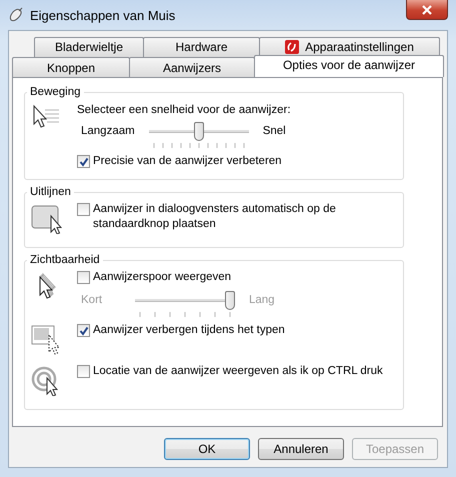 This screenshot has width=456, height=477. Describe the element at coordinates (65, 260) in the screenshot. I see `section-title: Zichtbaarheid` at that location.